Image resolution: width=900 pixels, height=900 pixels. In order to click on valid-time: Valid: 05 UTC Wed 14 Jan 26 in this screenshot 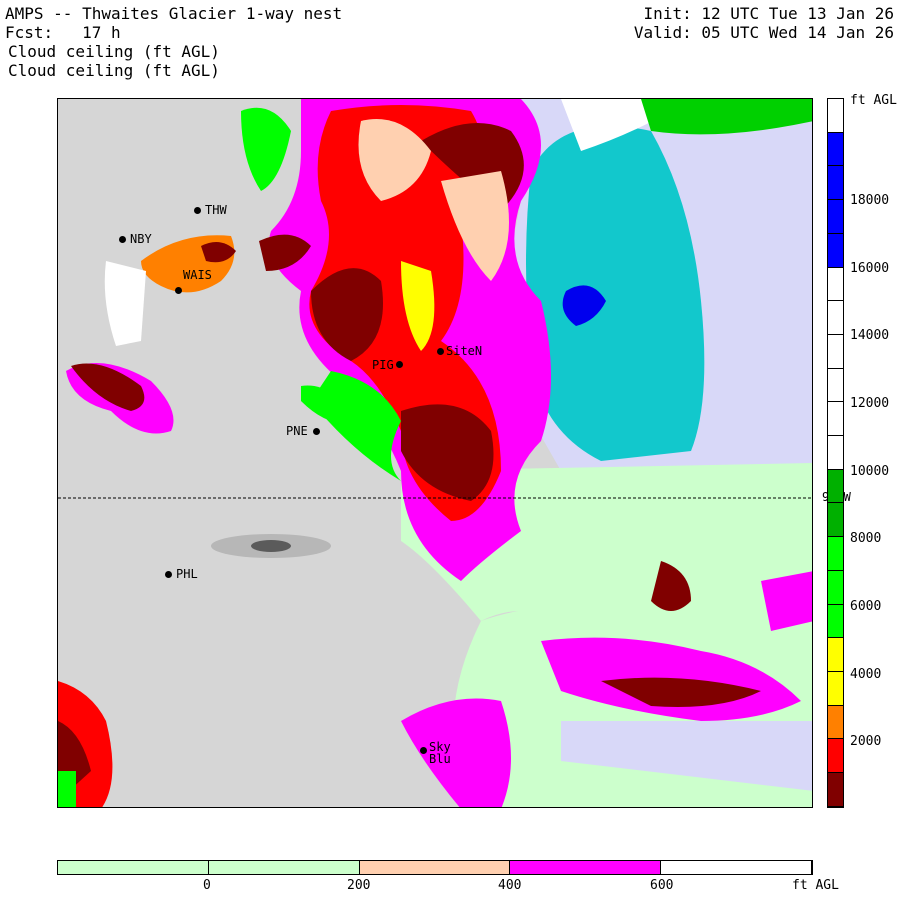, I will do `click(763, 32)`.